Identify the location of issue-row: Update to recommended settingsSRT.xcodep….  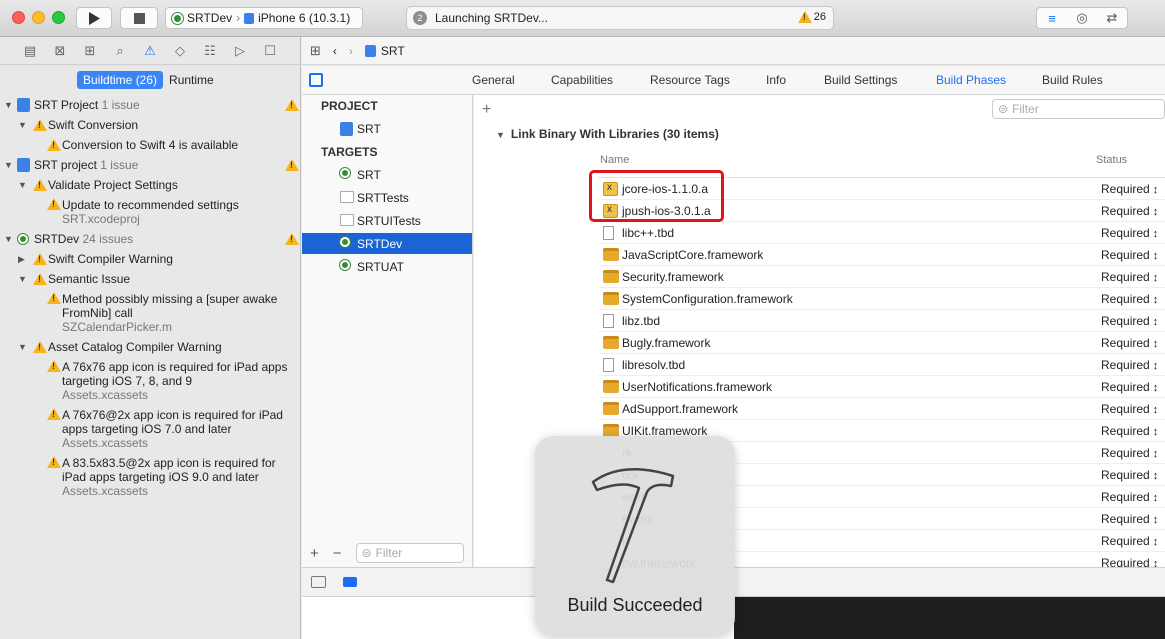
(150, 212).